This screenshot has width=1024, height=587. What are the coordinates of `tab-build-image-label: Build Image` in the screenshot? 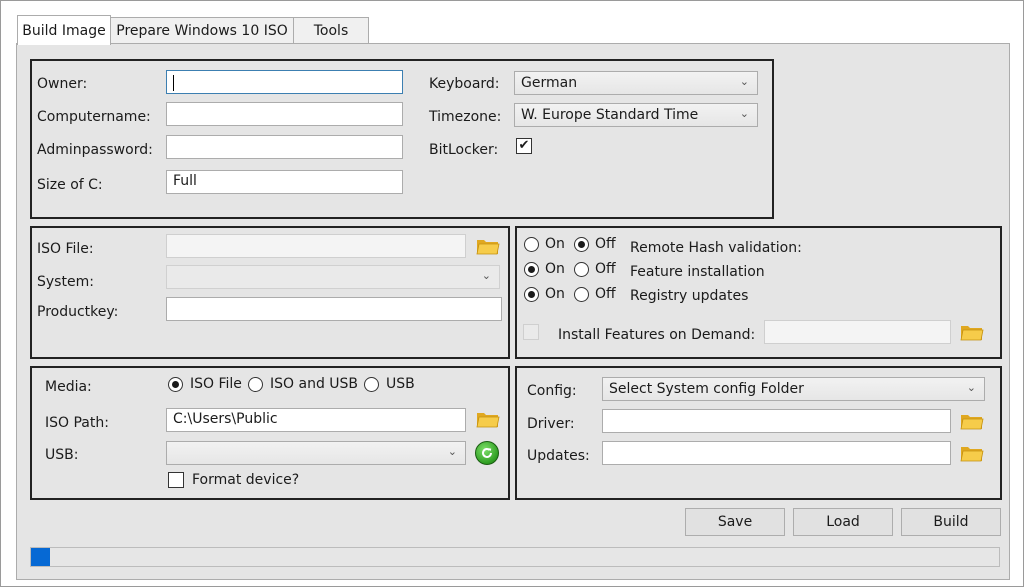 It's located at (64, 30).